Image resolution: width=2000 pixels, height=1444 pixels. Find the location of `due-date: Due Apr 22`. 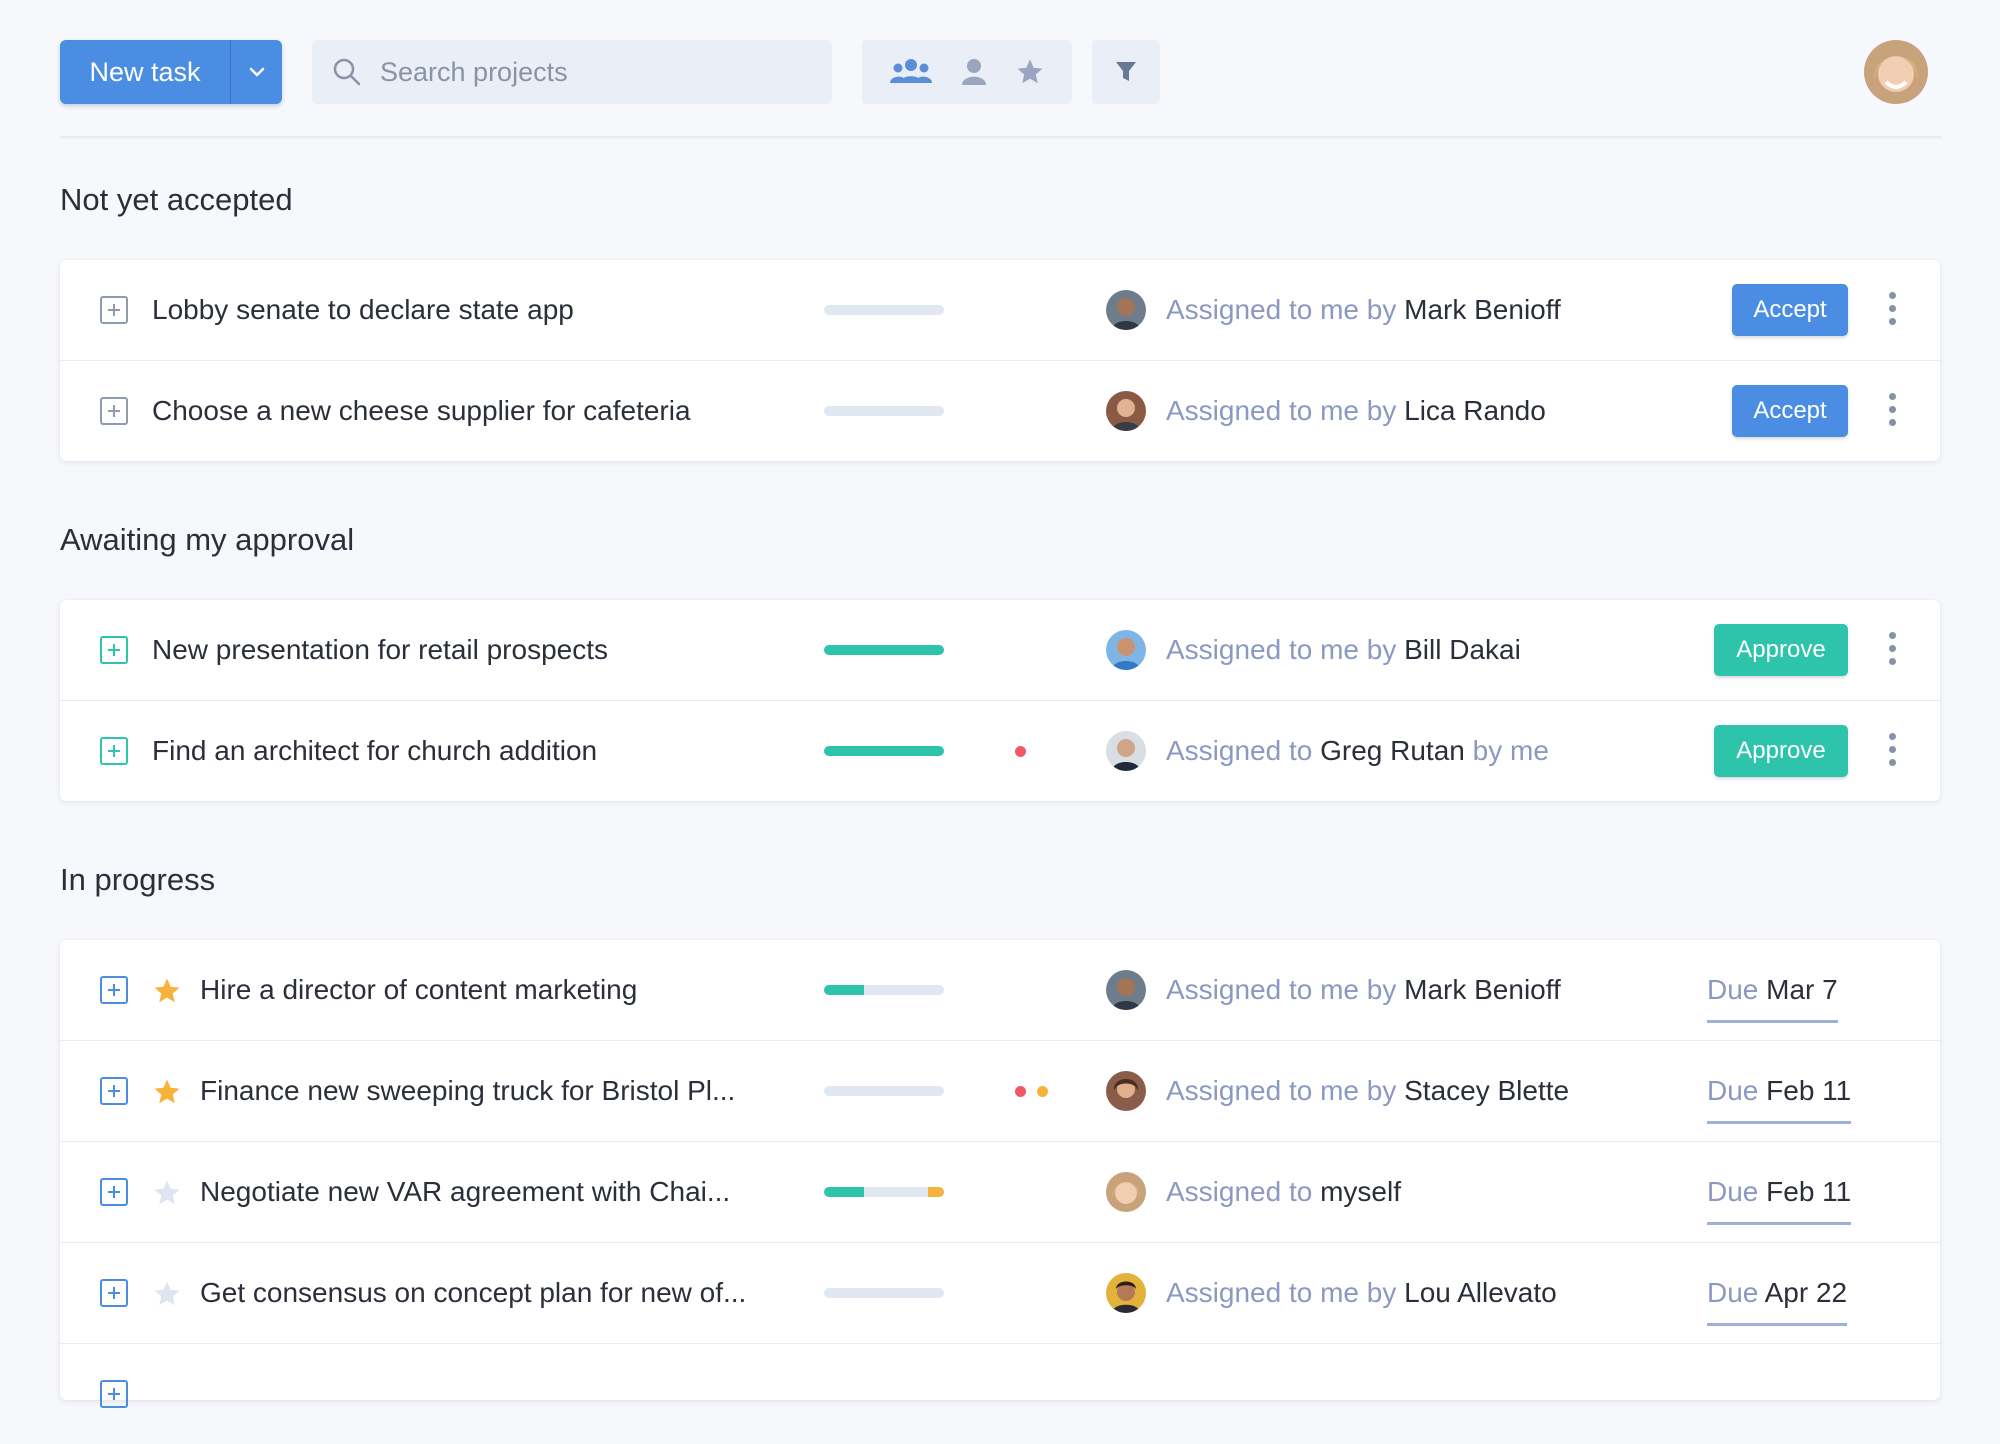

due-date: Due Apr 22 is located at coordinates (1777, 1294).